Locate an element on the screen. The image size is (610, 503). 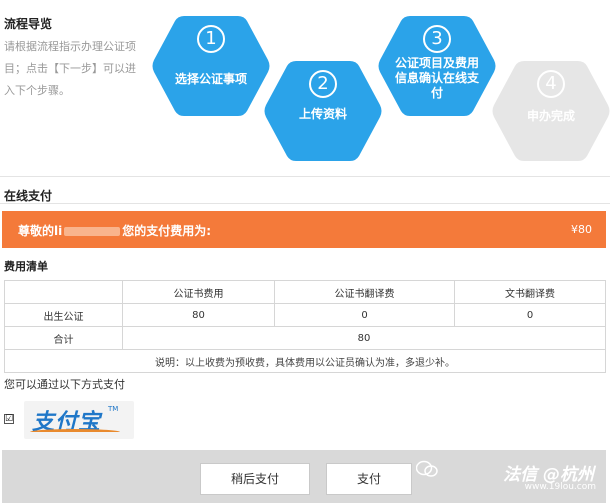
step-label: 公证项目及费用信息确认在线支付 is located at coordinates (436, 78).